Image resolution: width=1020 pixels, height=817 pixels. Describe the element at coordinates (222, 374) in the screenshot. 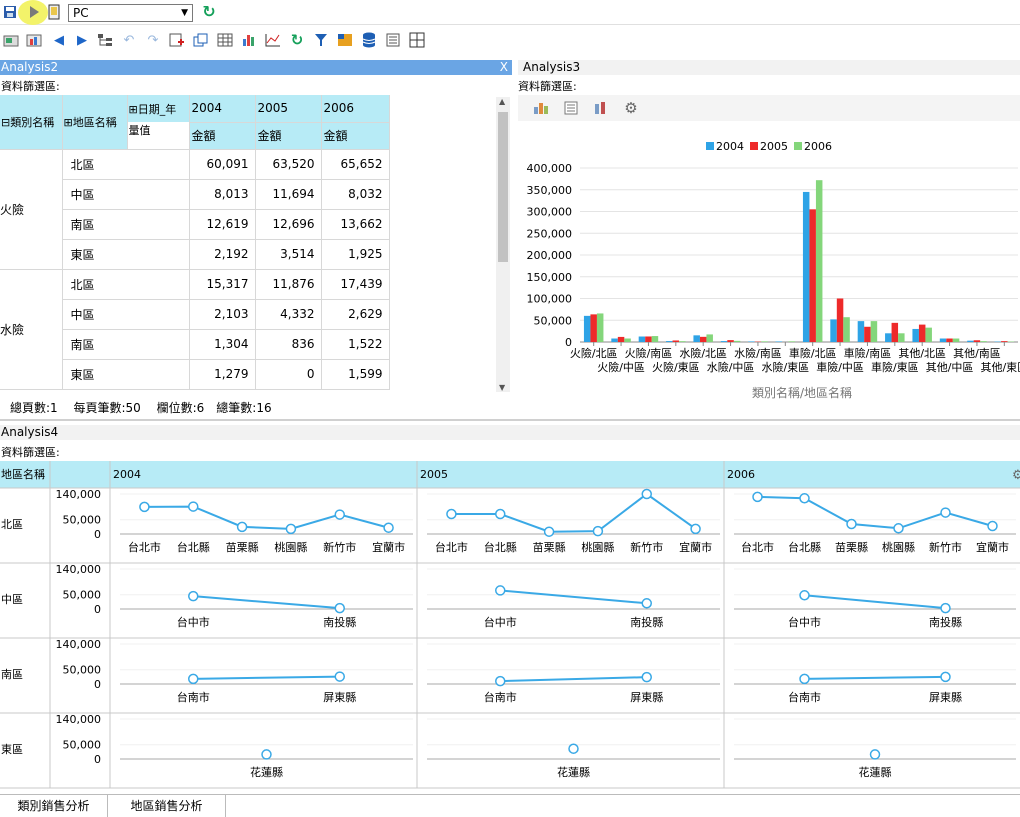

I see `value-cell: 1,279` at that location.